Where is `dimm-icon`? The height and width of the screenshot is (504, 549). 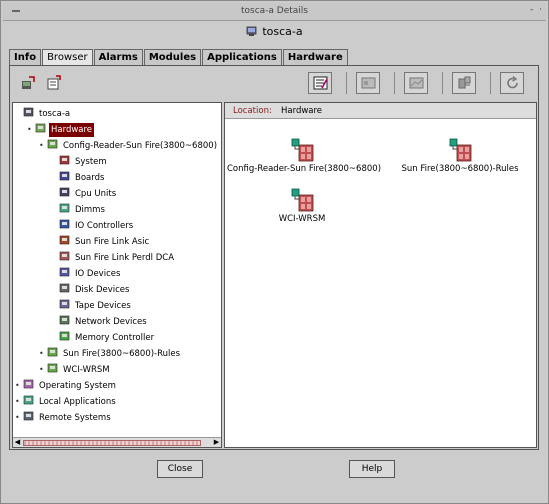 dimm-icon is located at coordinates (64, 208).